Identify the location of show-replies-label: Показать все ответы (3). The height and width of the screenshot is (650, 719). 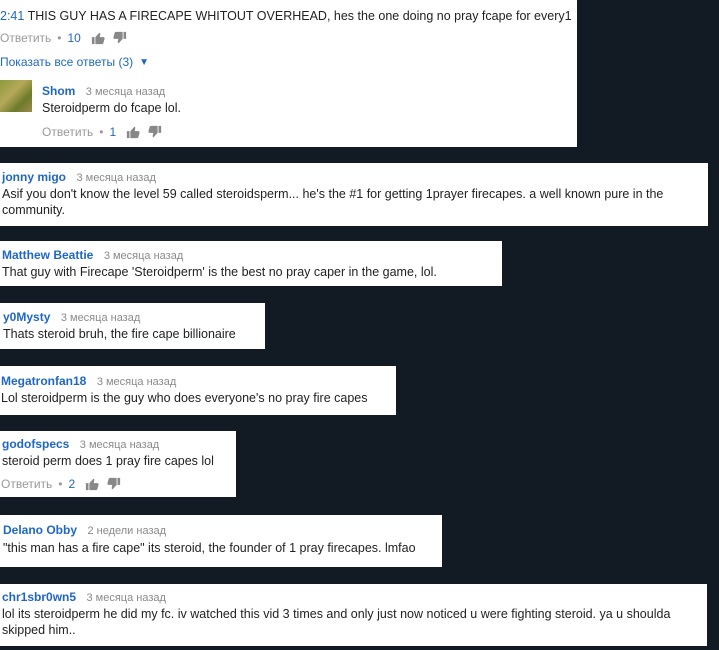
(67, 62).